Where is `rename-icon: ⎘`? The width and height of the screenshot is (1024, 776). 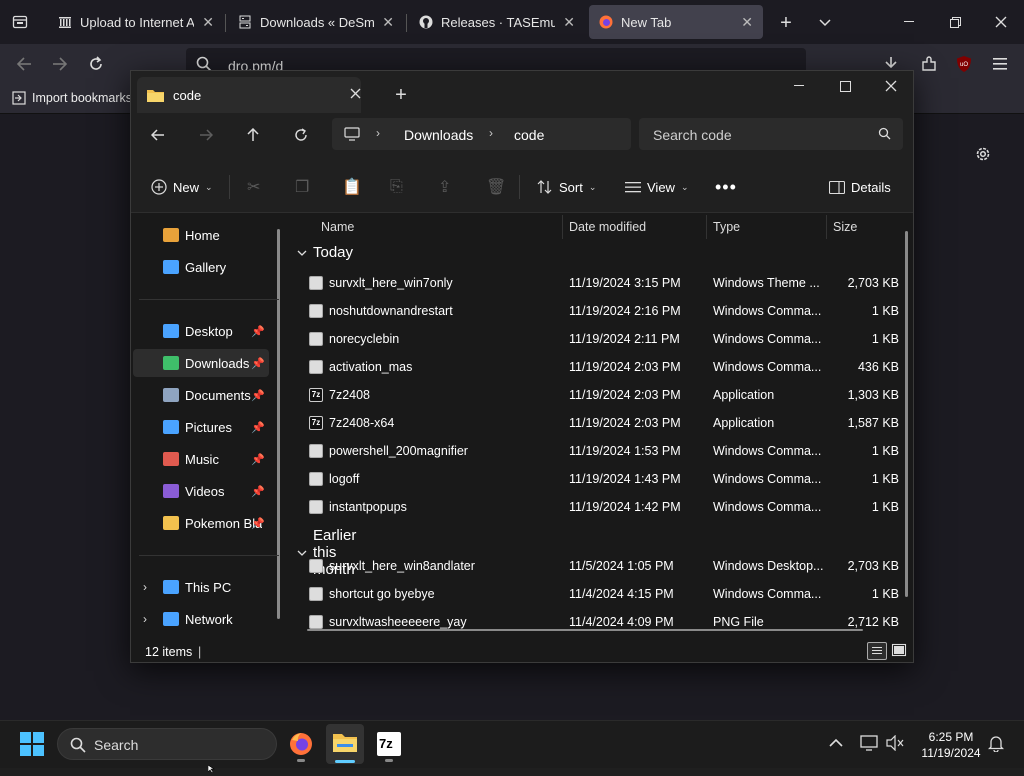
rename-icon: ⎘ is located at coordinates (396, 187).